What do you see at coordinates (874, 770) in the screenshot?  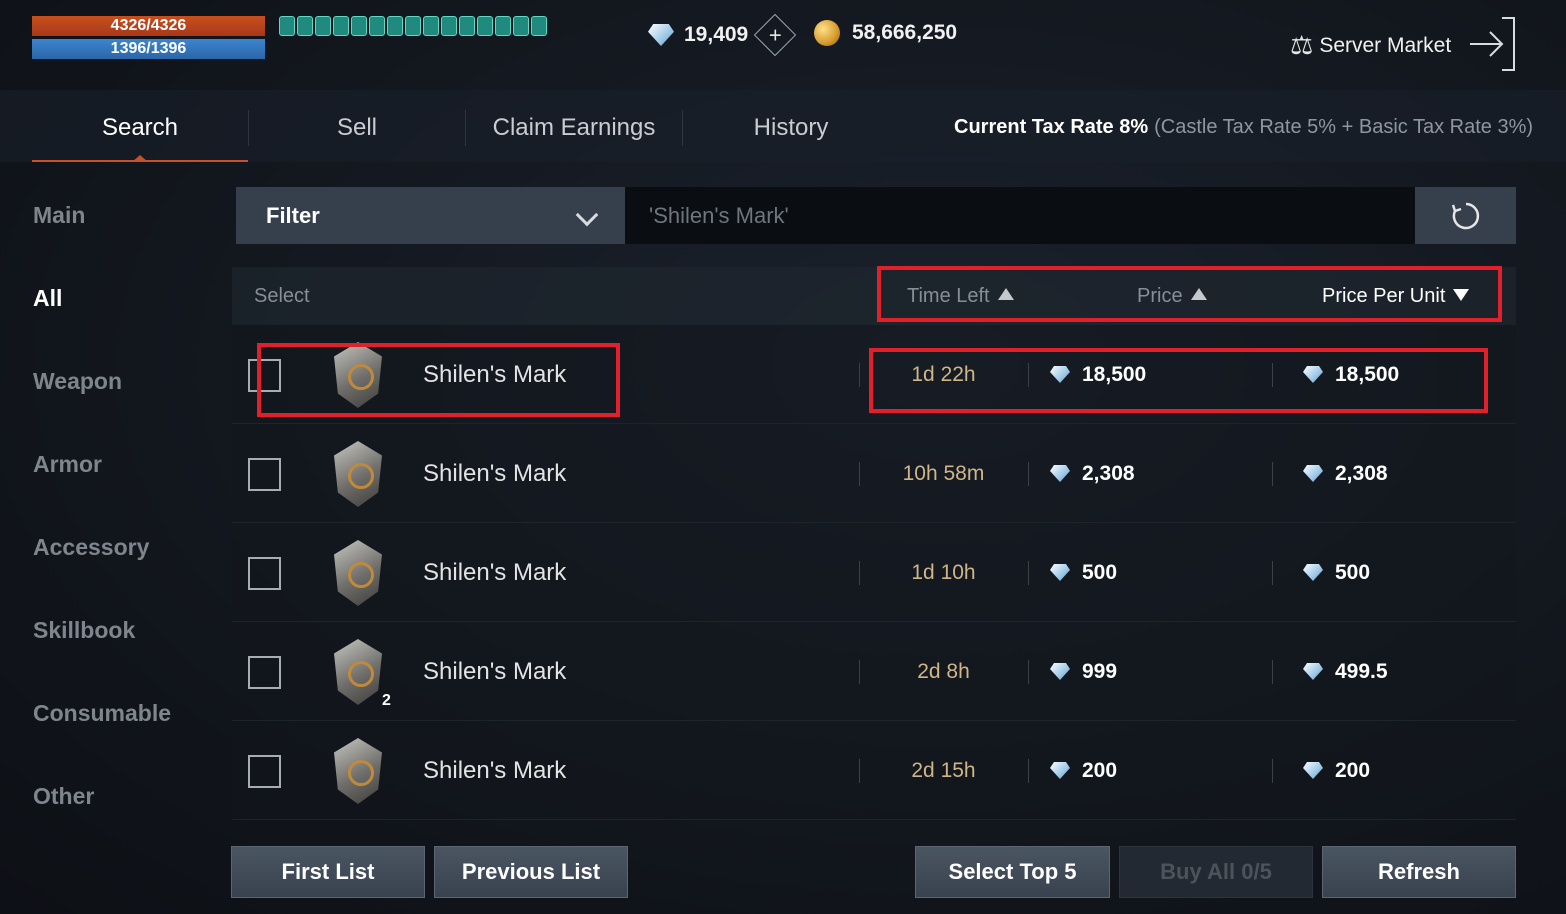 I see `table-row: Shilen's Mark 2d 15h 200 200` at bounding box center [874, 770].